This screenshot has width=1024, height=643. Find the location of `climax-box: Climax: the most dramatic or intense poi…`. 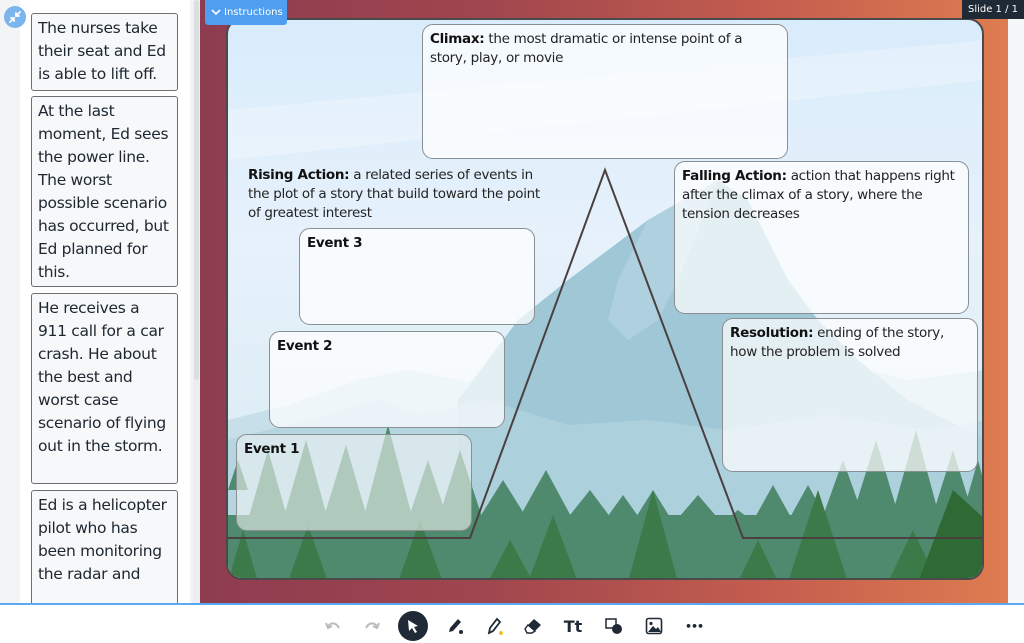

climax-box: Climax: the most dramatic or intense poi… is located at coordinates (605, 91).